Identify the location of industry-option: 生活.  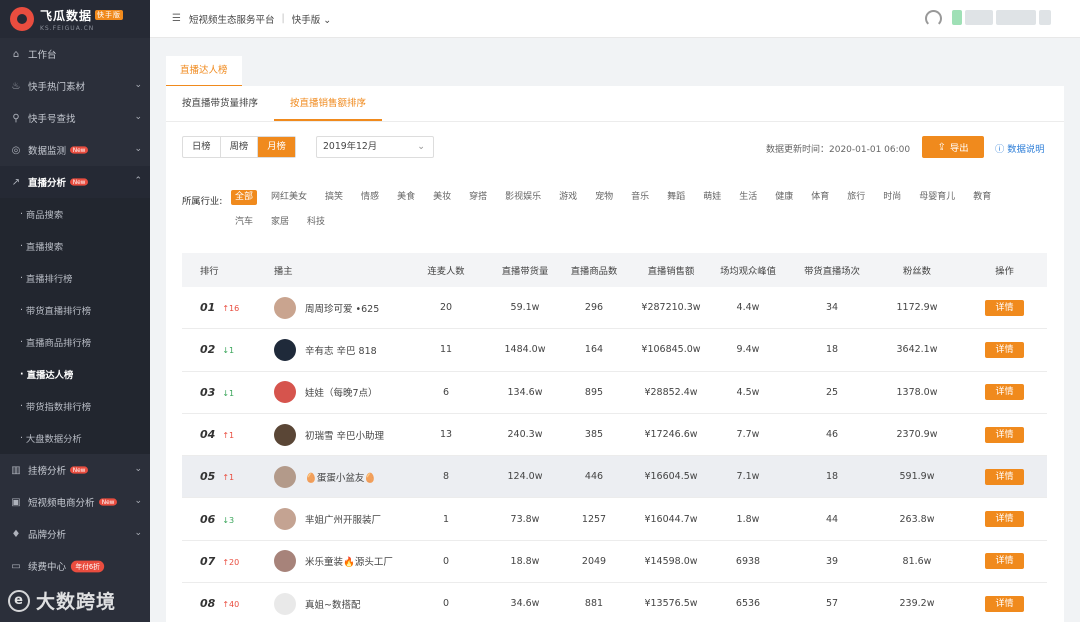
(748, 197).